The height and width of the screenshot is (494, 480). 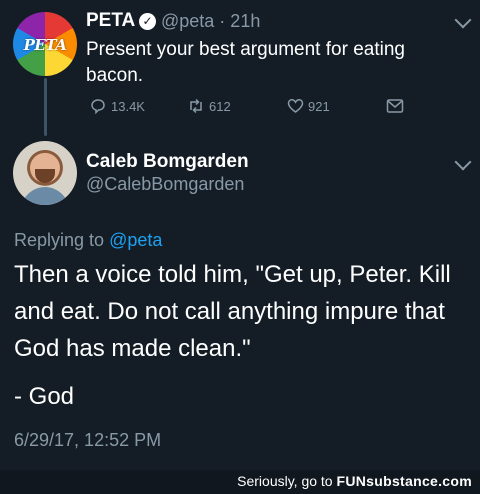 I want to click on peta-author-name: PETA, so click(x=110, y=21).